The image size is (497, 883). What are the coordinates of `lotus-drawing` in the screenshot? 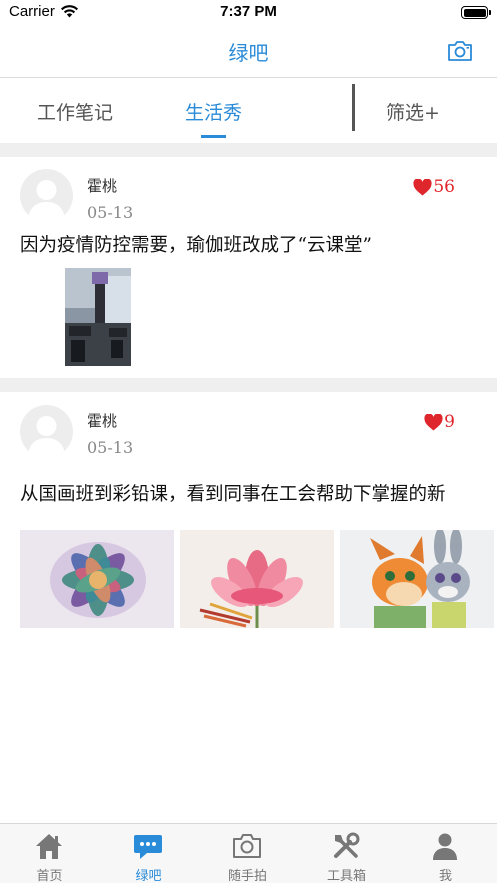 It's located at (257, 579).